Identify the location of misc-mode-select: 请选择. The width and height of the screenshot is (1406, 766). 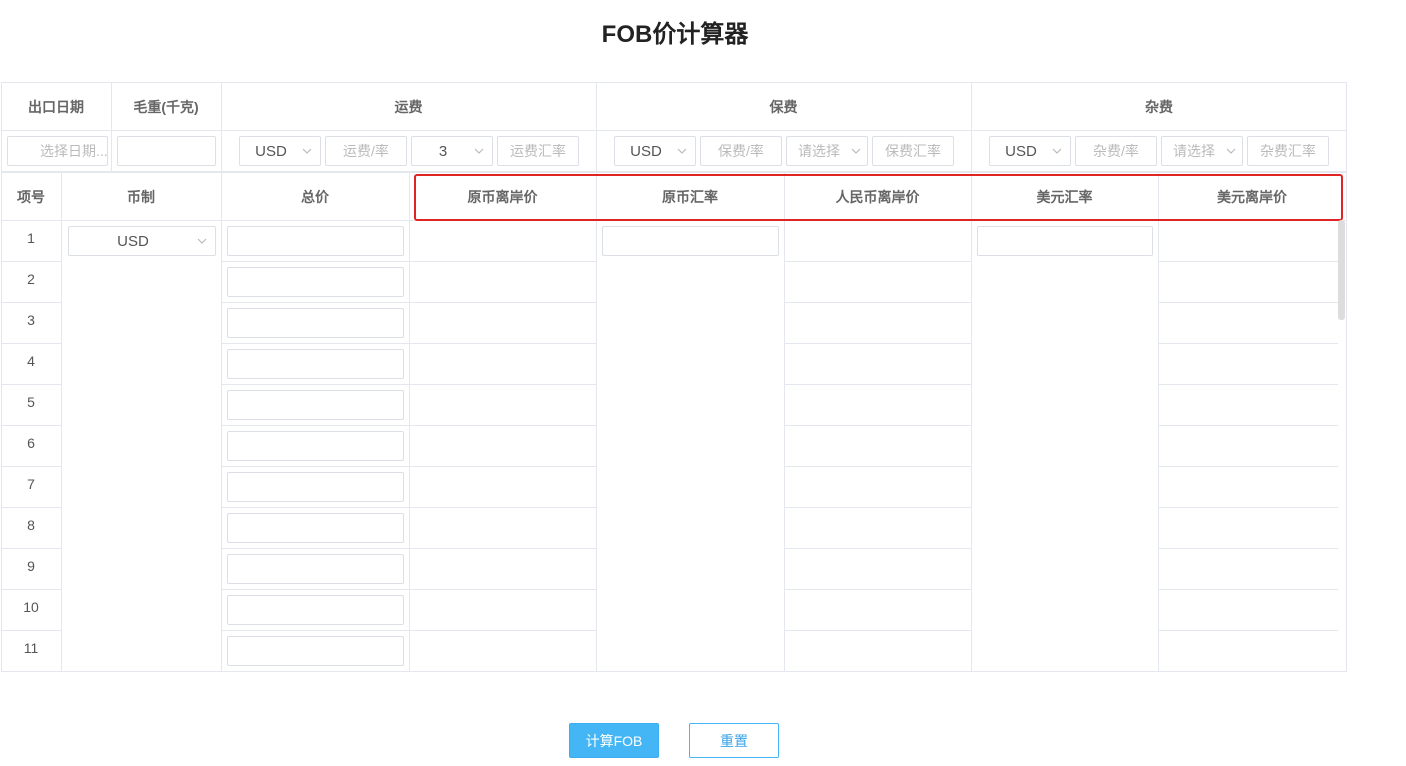
(1202, 151).